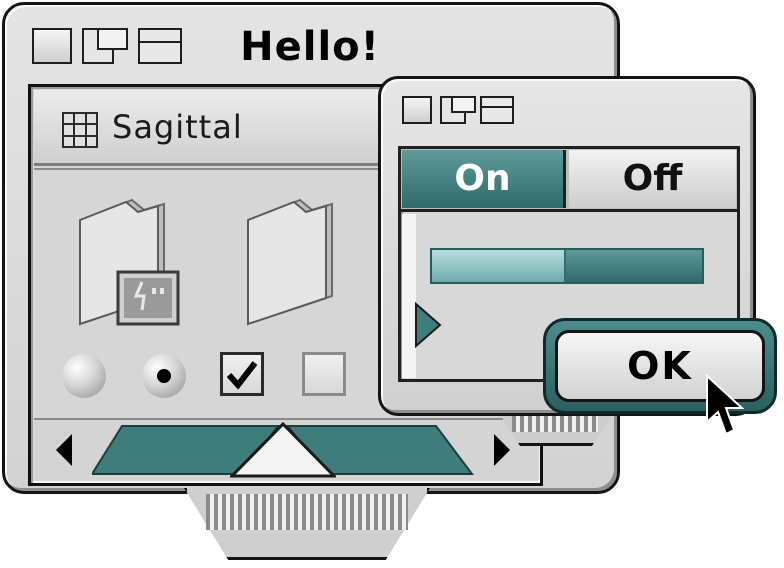  I want to click on progress-fill, so click(498, 266).